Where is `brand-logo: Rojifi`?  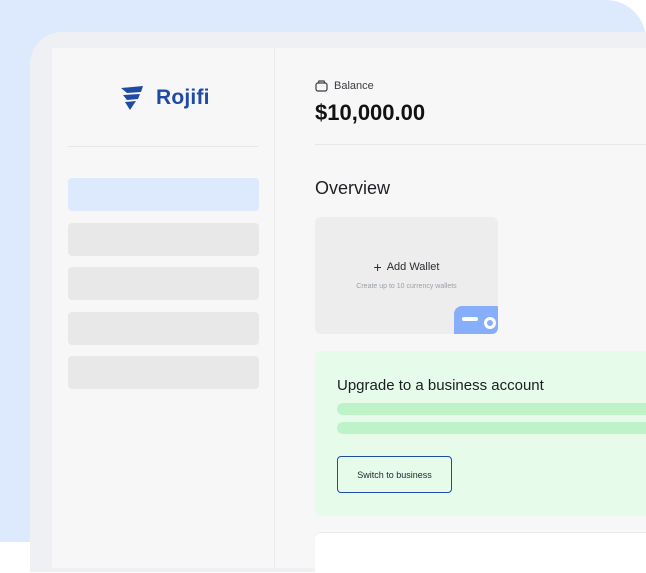
brand-logo: Rojifi is located at coordinates (164, 98).